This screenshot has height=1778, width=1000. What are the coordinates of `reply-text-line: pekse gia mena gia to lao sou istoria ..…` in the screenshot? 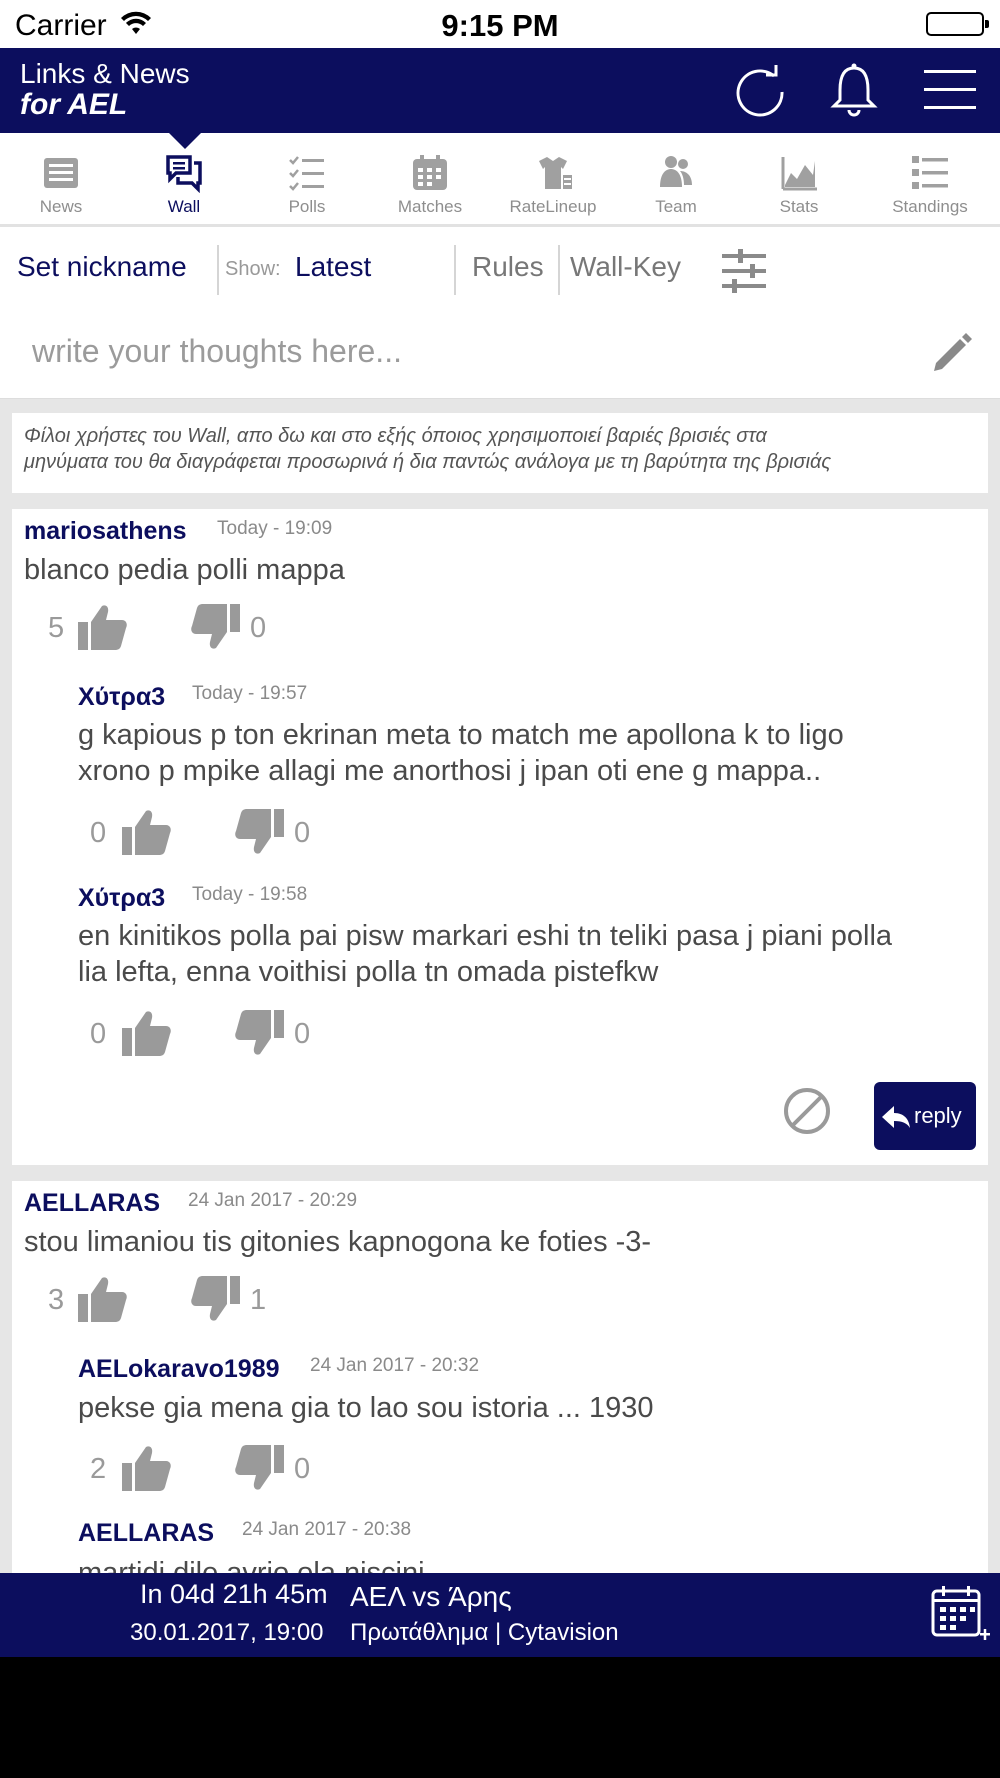 It's located at (366, 1408).